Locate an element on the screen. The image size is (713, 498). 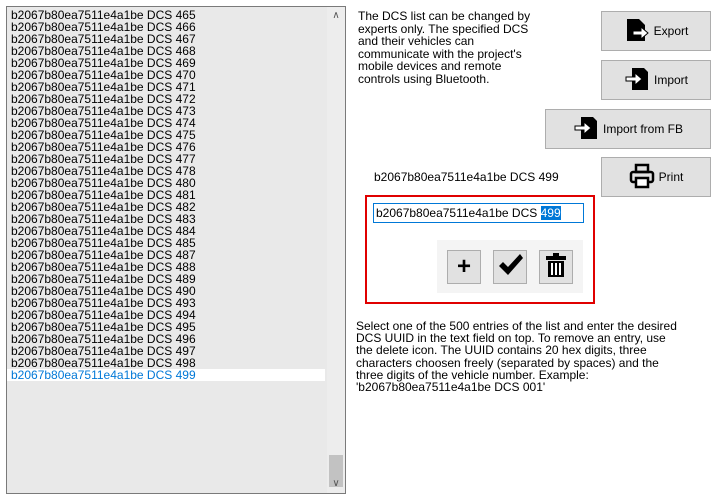
entry-action-panel: + is located at coordinates (510, 266).